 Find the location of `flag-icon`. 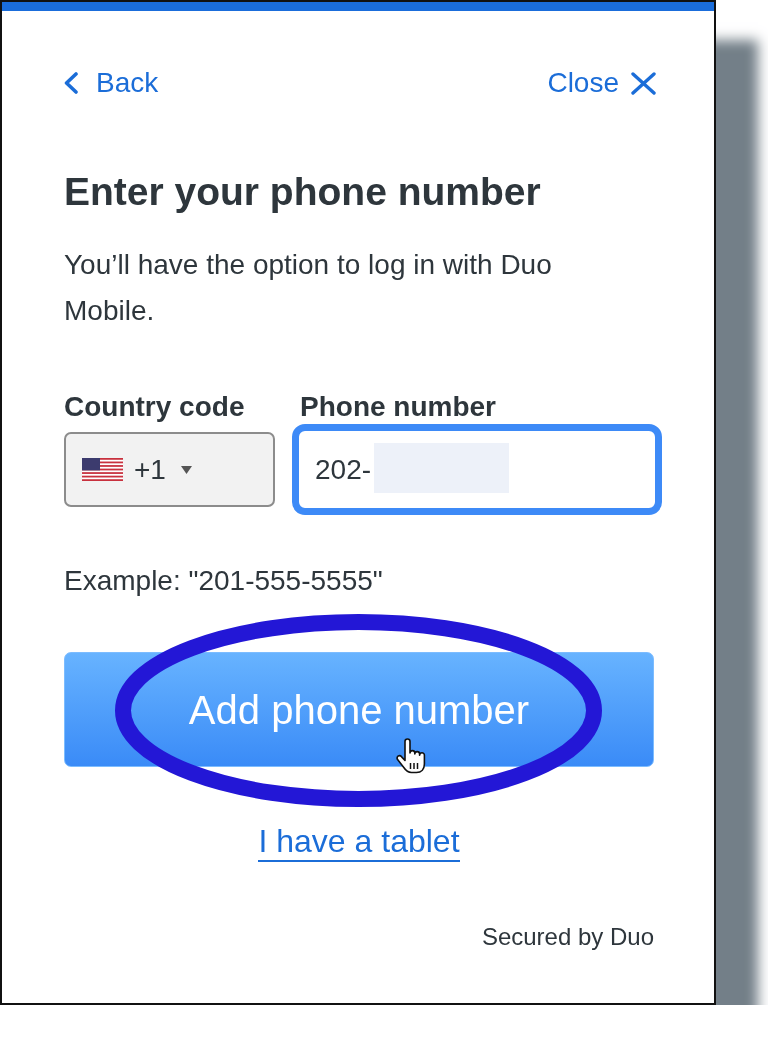

flag-icon is located at coordinates (102, 469).